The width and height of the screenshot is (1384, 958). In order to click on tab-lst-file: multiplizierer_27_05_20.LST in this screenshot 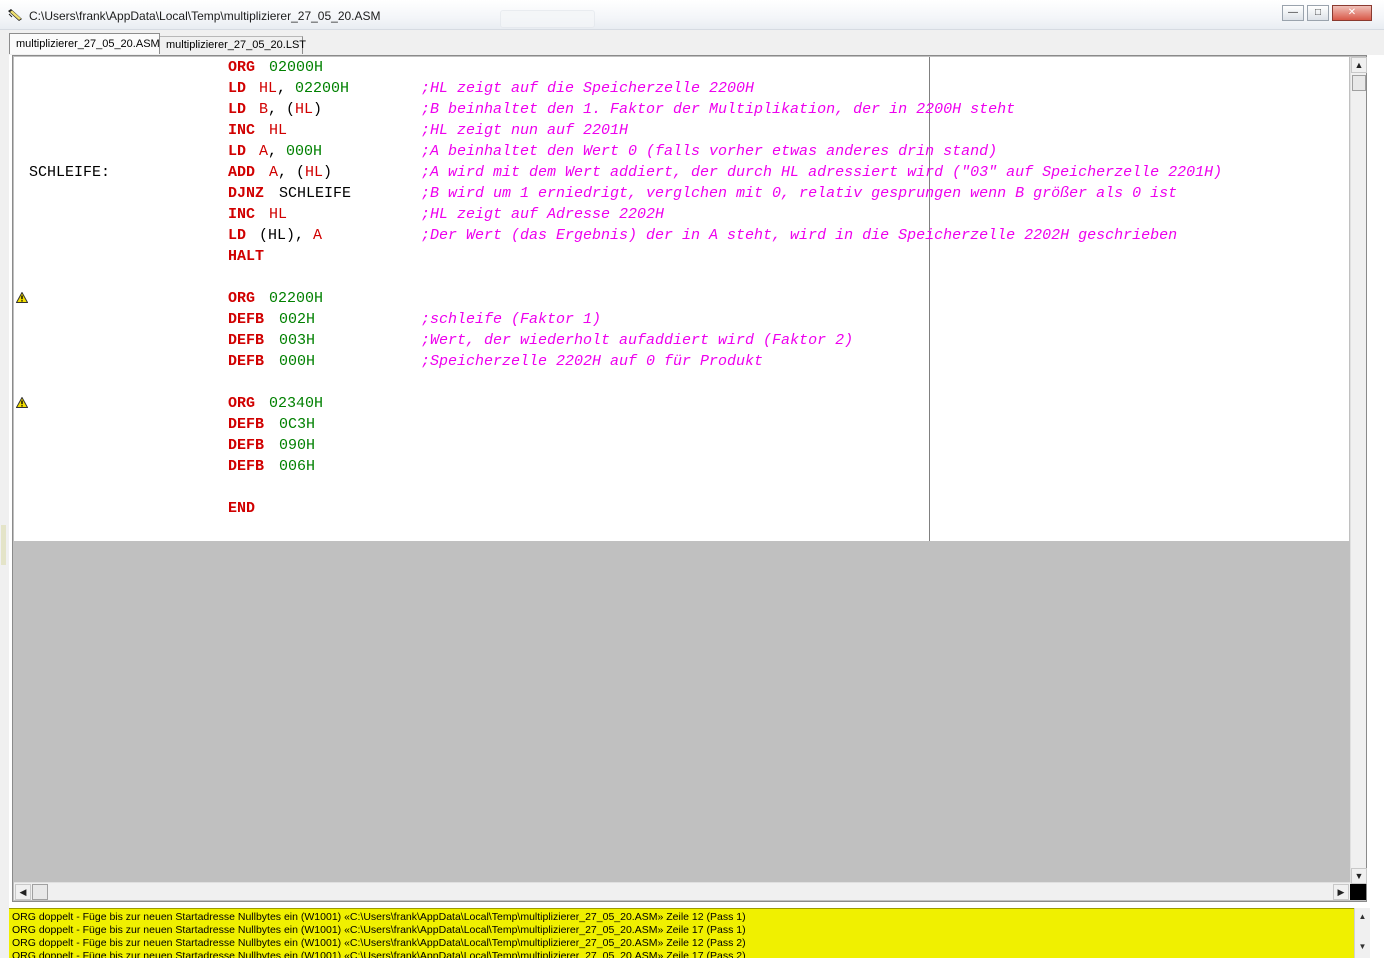, I will do `click(233, 45)`.